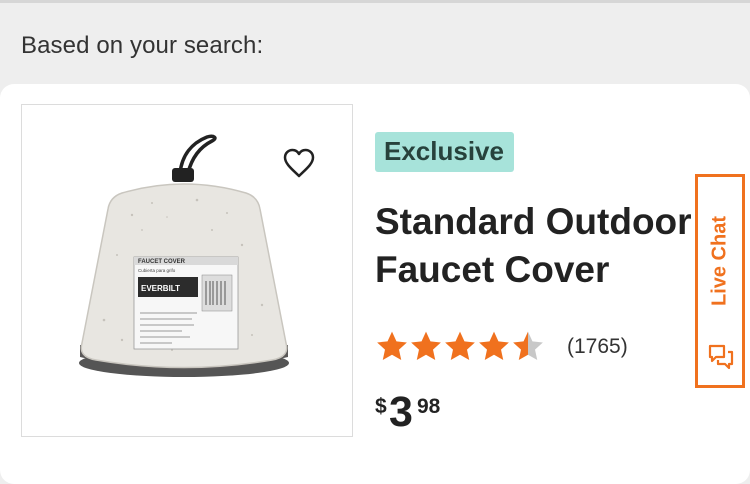  What do you see at coordinates (157, 270) in the screenshot?
I see `package-text-subtitle: Cubierta para grifo` at bounding box center [157, 270].